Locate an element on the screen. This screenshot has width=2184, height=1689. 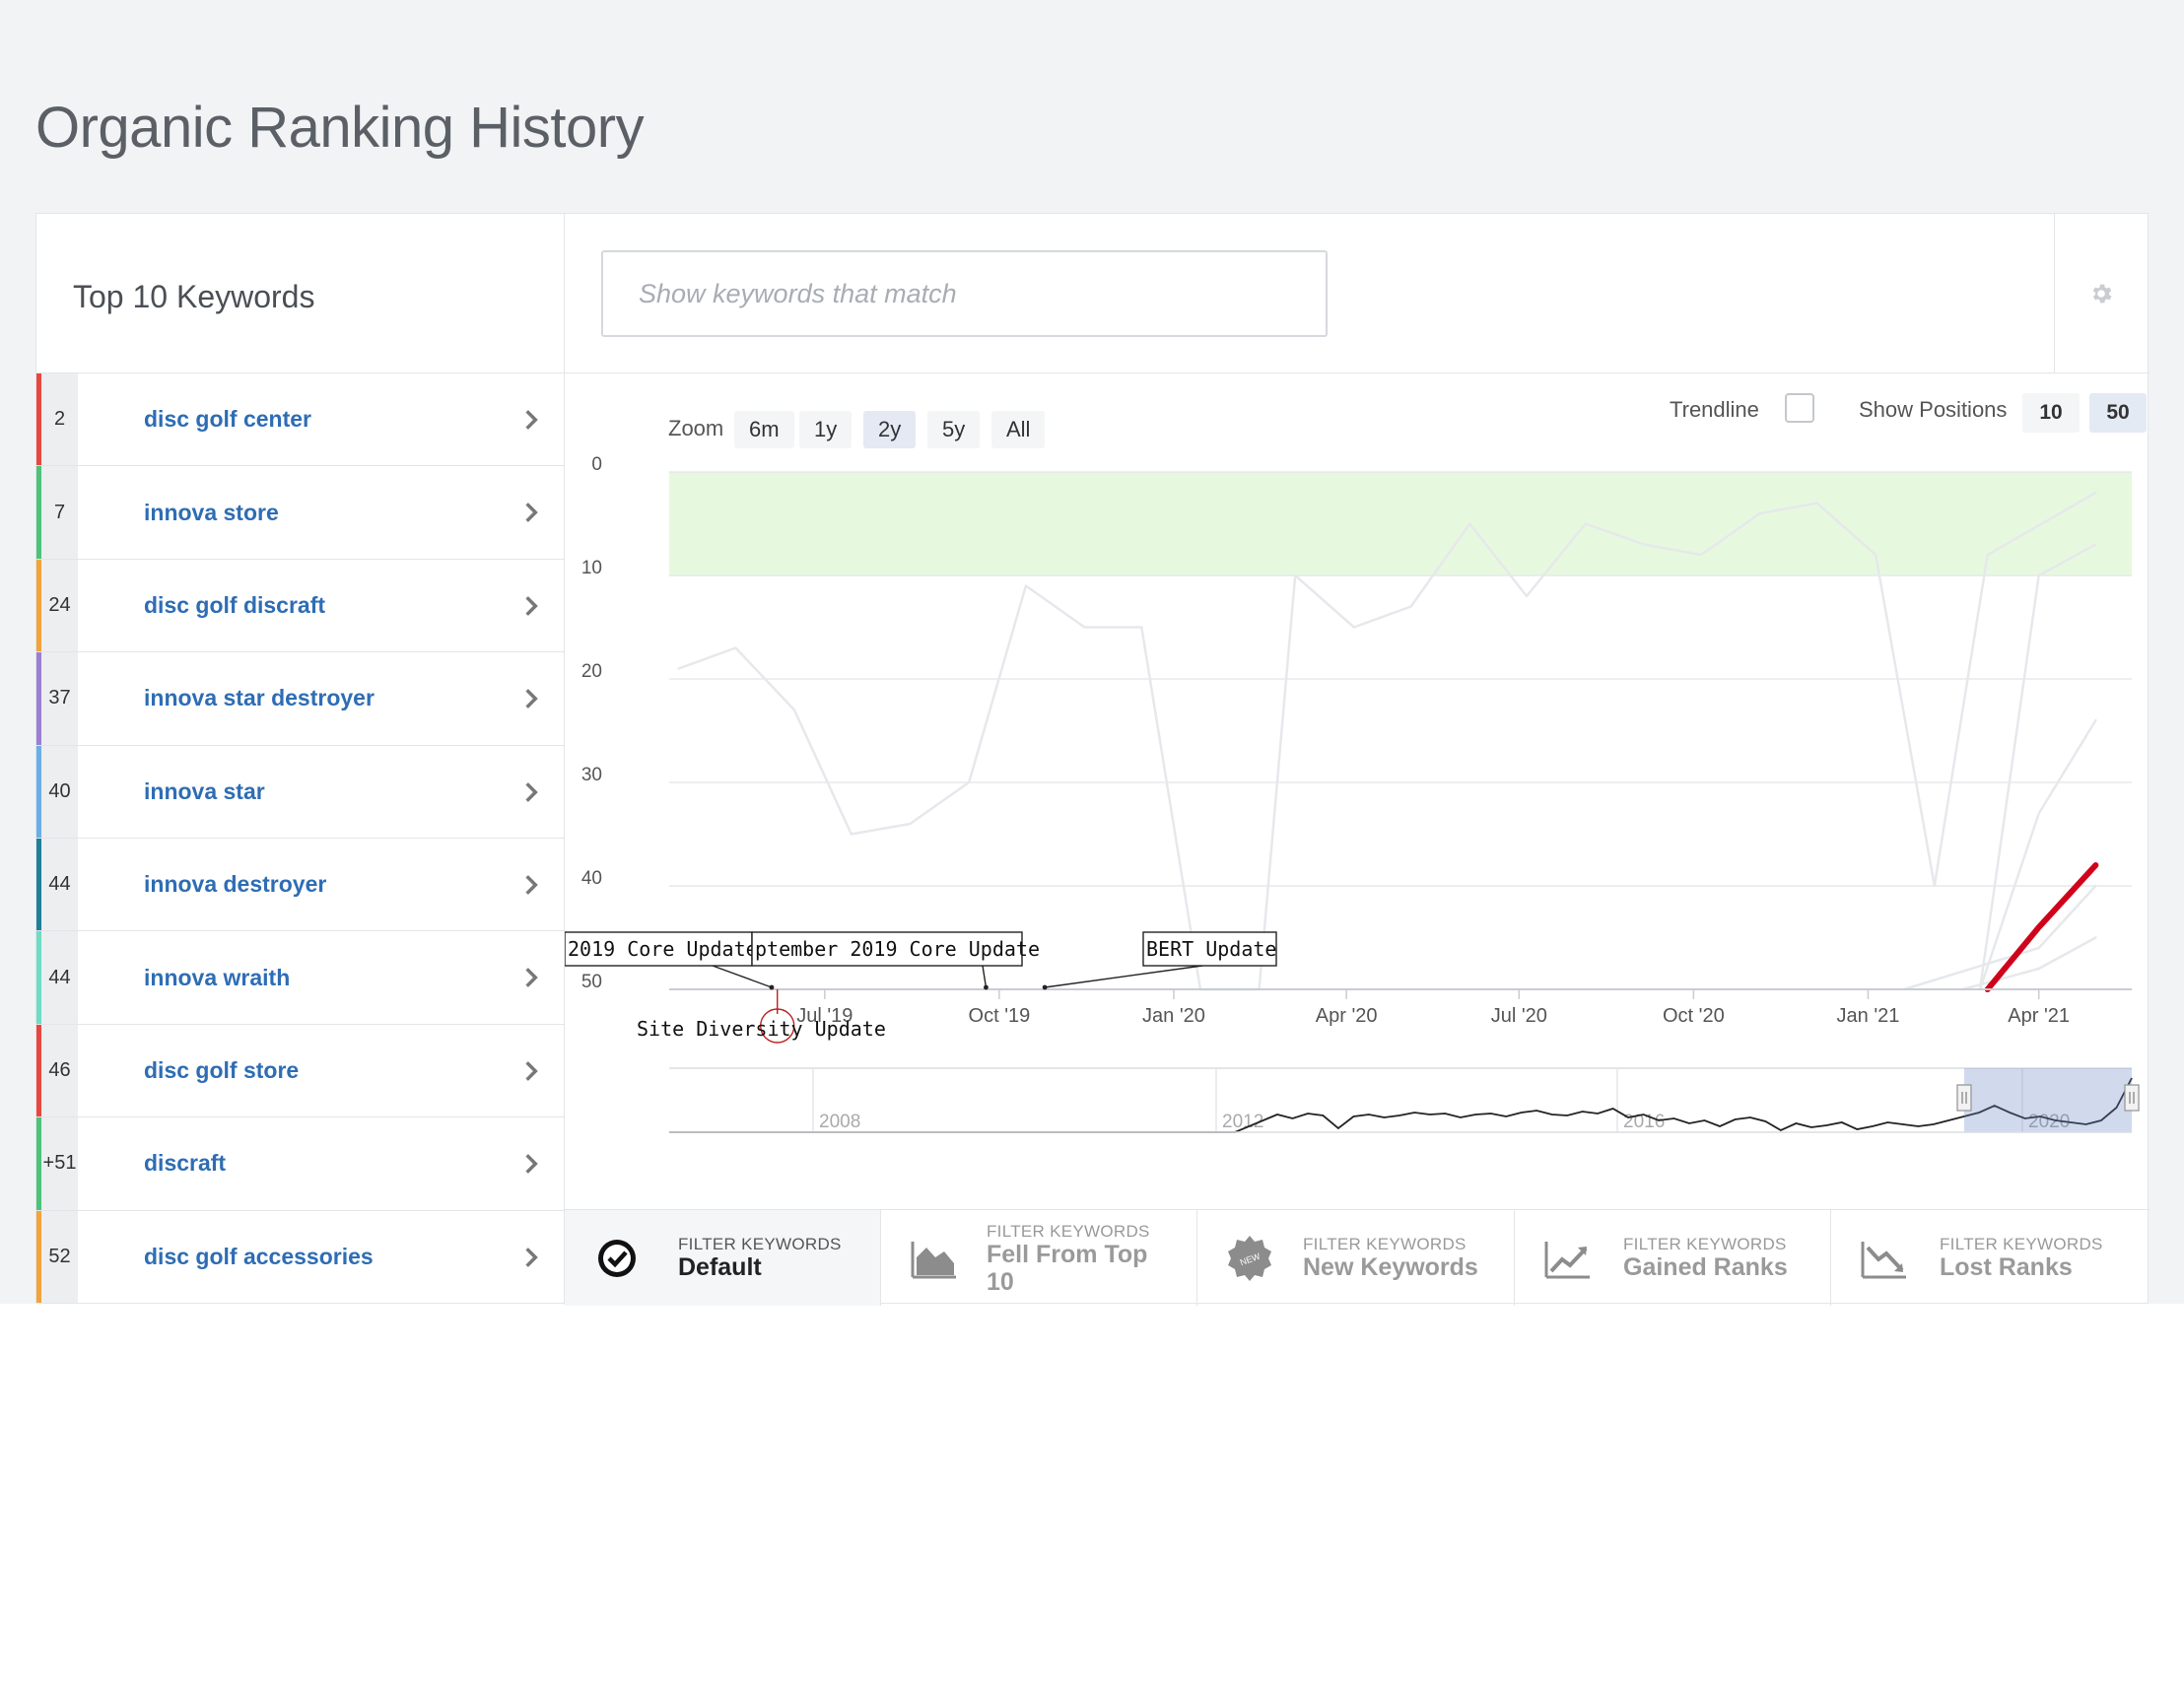
keyword-rank: 7 is located at coordinates (59, 512).